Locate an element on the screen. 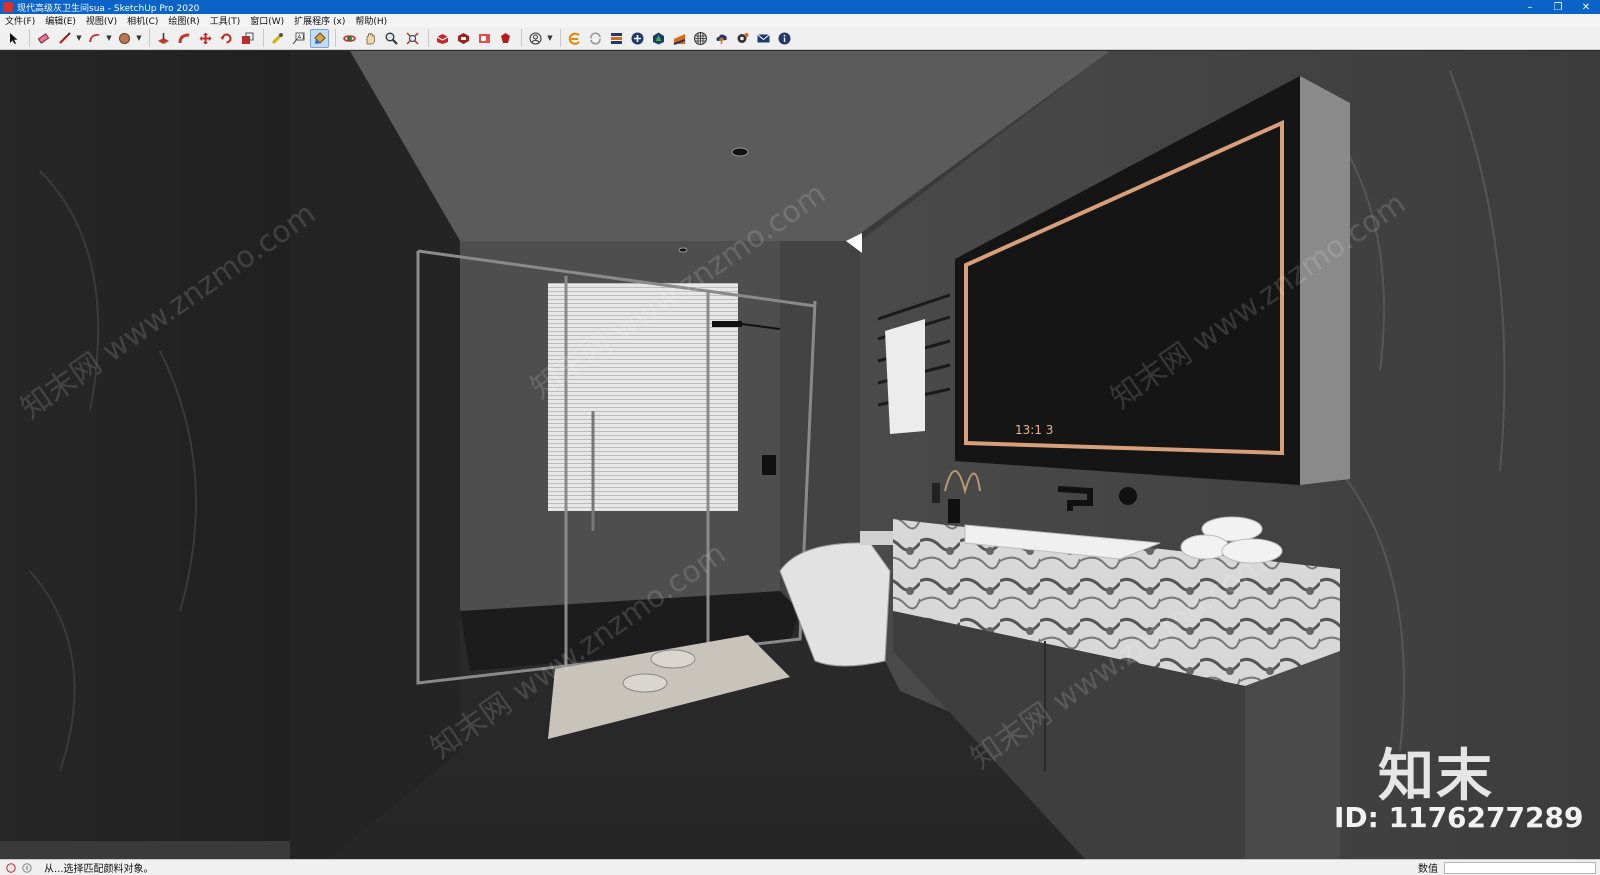 This screenshot has width=1600, height=875. select-tool-button is located at coordinates (13, 38).